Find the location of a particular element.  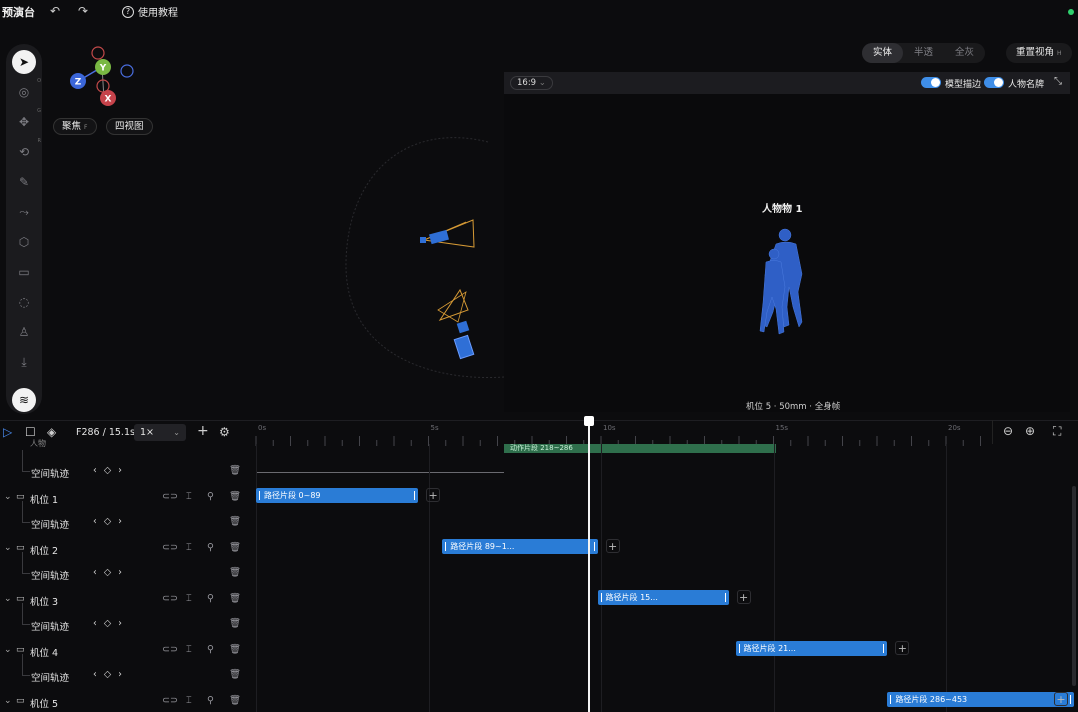

path-clip-label: 路径片段 286~453 is located at coordinates (931, 699).